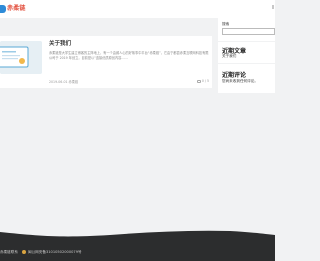  I want to click on certificate-icon, so click(21, 57).